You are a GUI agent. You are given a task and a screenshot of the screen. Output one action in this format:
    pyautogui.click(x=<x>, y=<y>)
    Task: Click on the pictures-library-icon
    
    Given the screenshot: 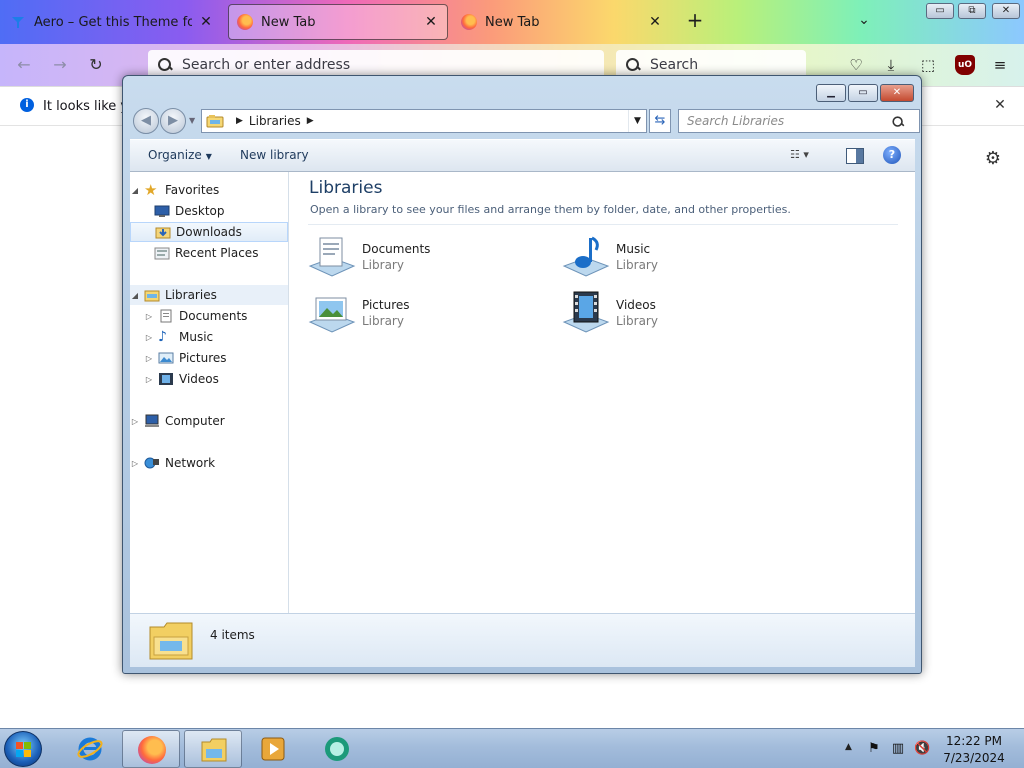 What is the action you would take?
    pyautogui.click(x=332, y=315)
    